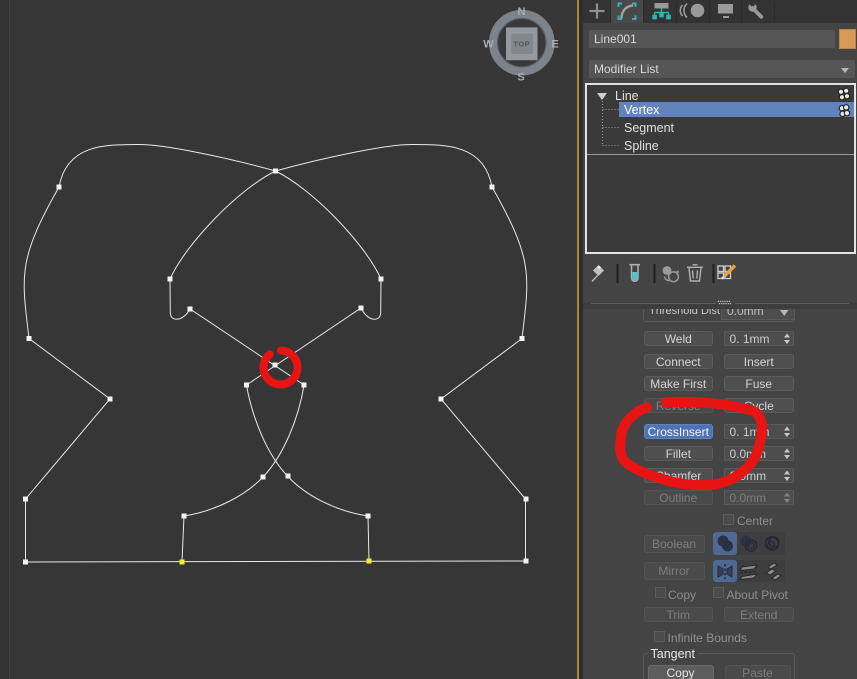 This screenshot has width=857, height=679. I want to click on svg-text: W, so click(488, 45).